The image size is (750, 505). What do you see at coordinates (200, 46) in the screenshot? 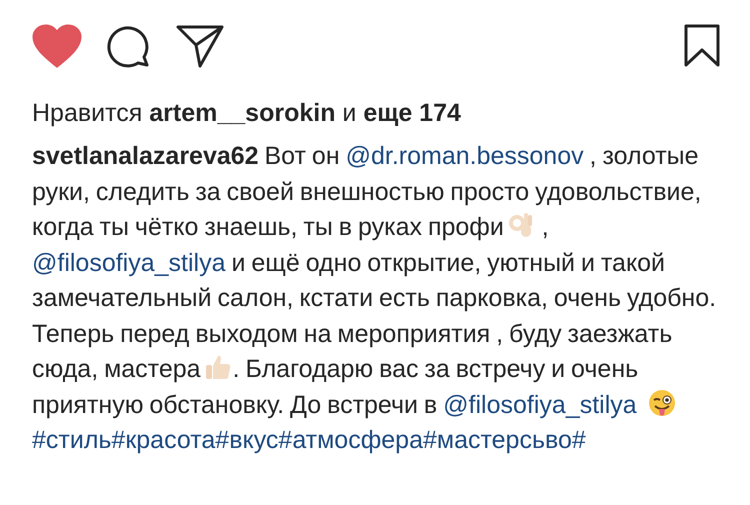
I see `share-button` at bounding box center [200, 46].